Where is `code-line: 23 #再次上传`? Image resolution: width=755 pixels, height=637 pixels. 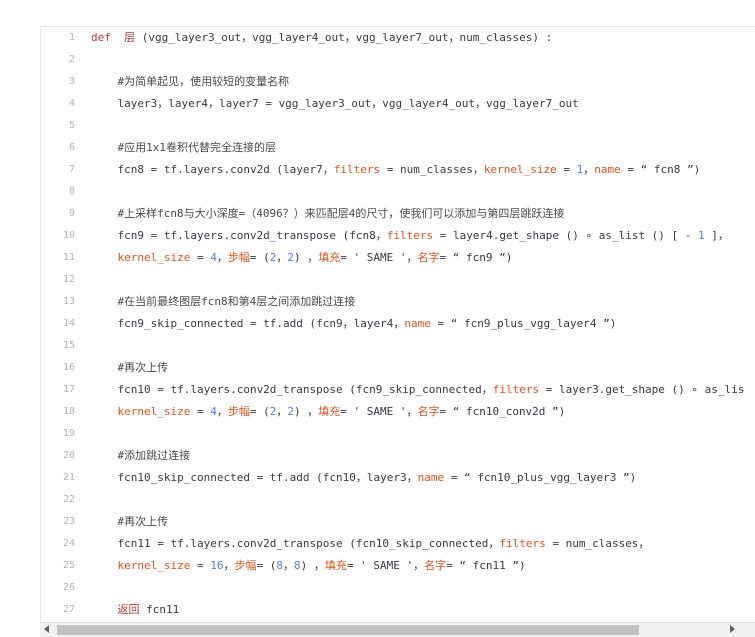
code-line: 23 #再次上传 is located at coordinates (398, 522).